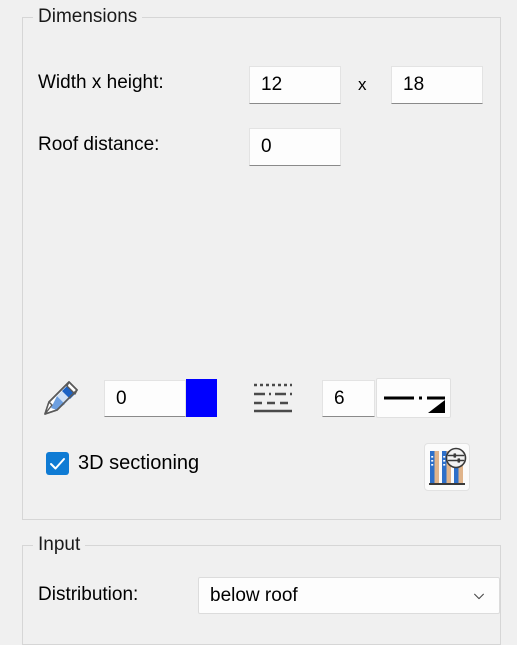 This screenshot has width=517, height=645. I want to click on pencil-icon, so click(61, 398).